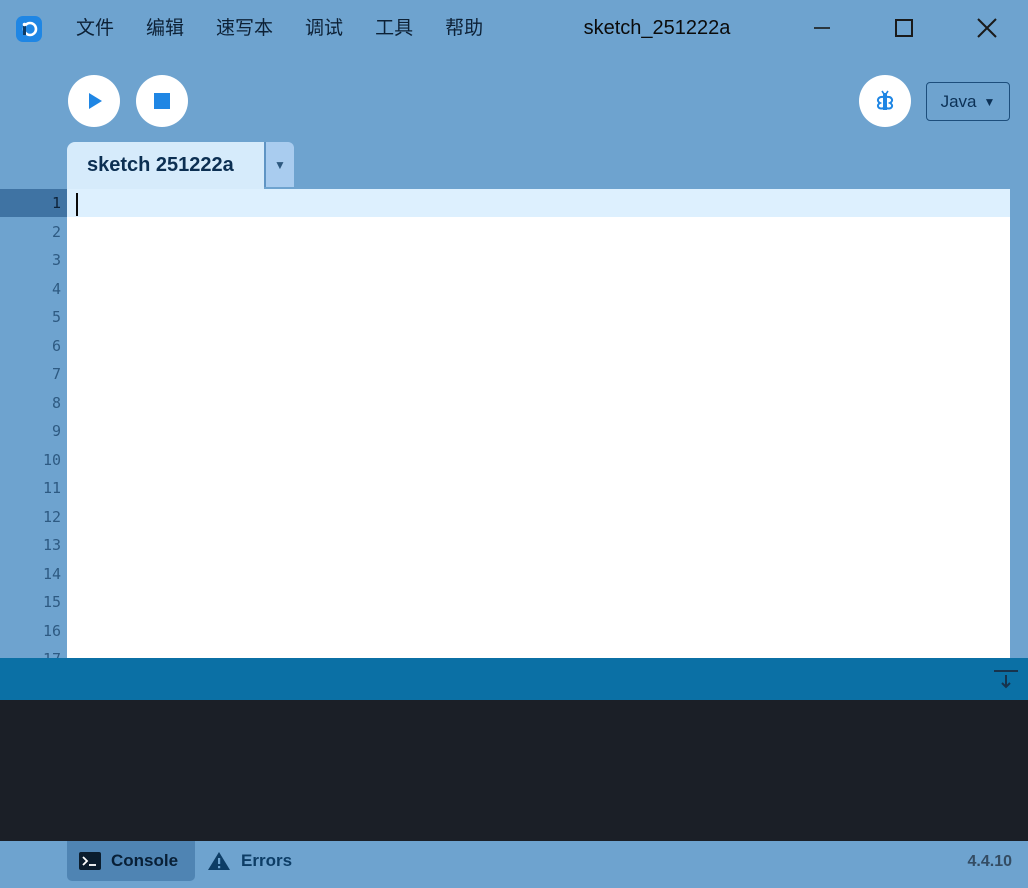  I want to click on text-caret, so click(77, 204).